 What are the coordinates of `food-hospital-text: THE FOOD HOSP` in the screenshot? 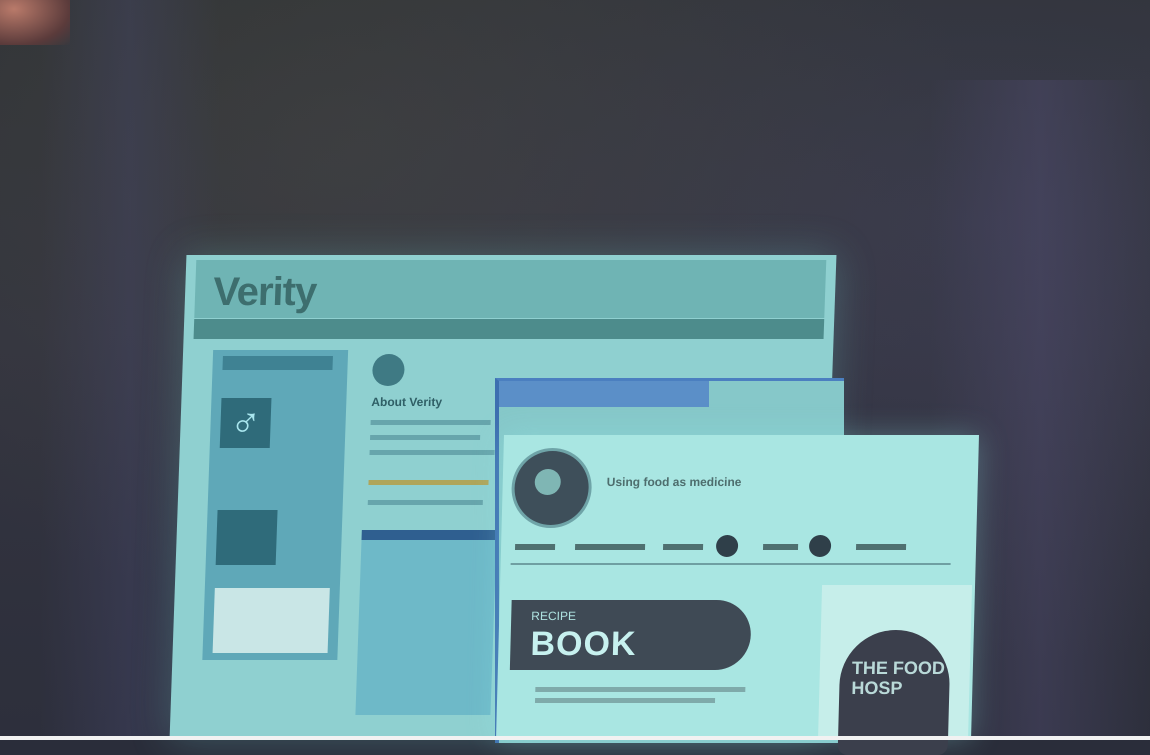 It's located at (898, 678).